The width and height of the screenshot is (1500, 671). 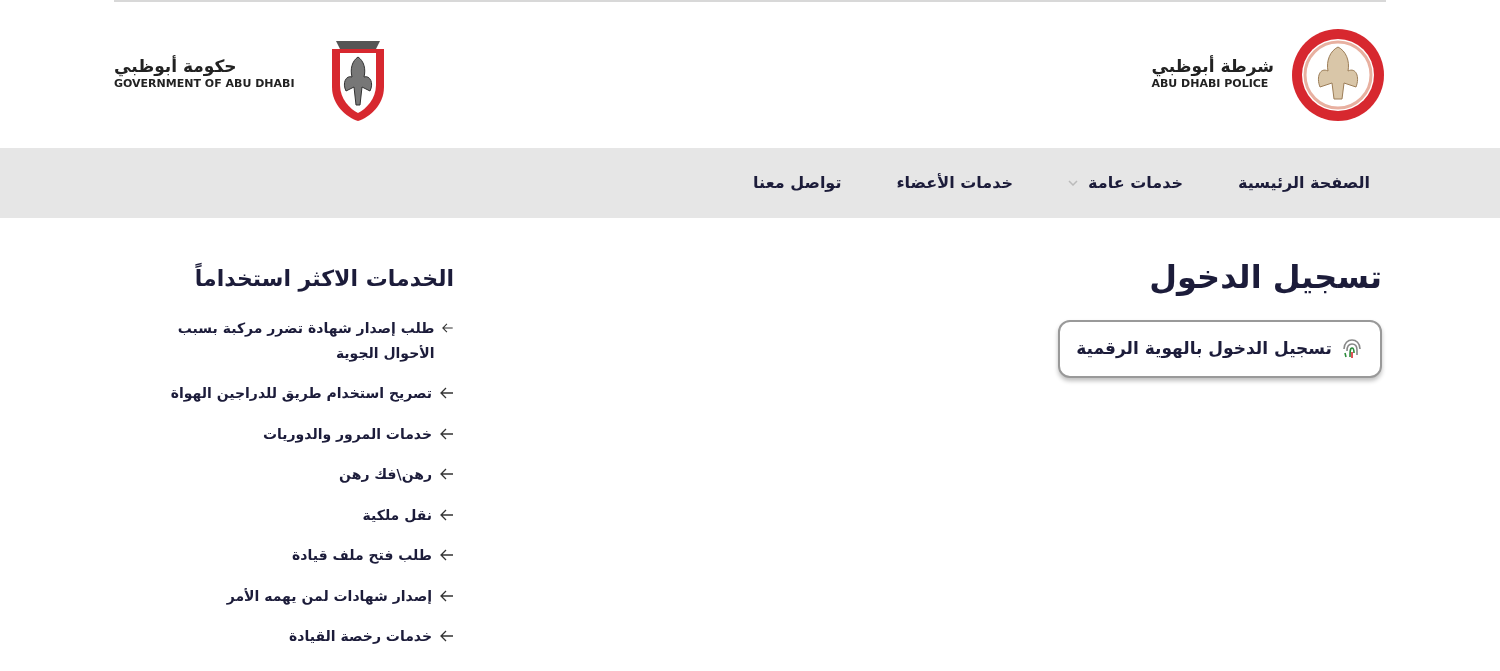 What do you see at coordinates (955, 183) in the screenshot?
I see `nav-link: خدمات الأعضاء` at bounding box center [955, 183].